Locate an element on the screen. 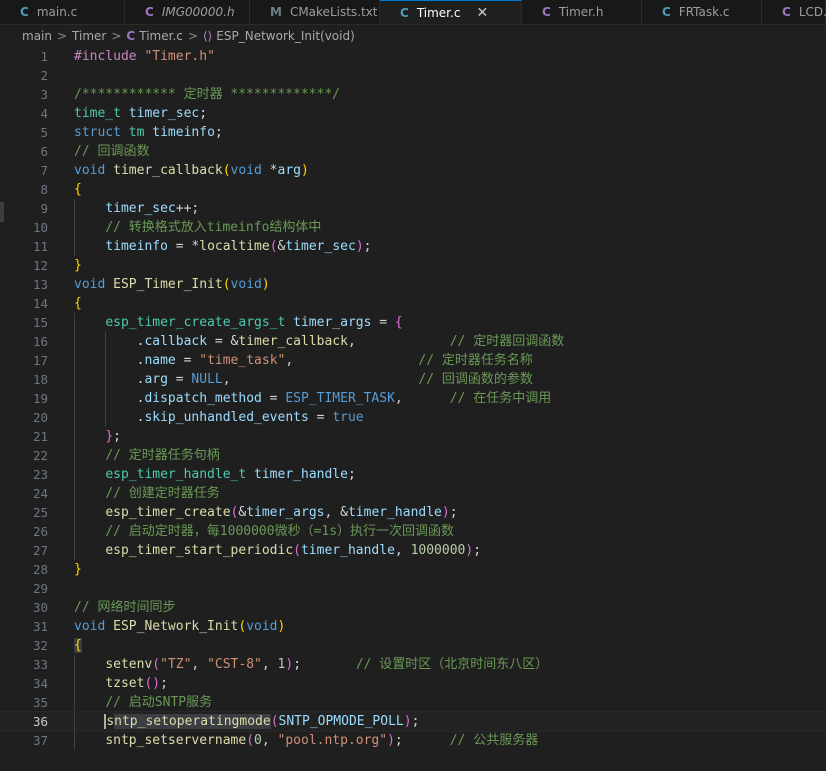  code-line: 5 struct tm timeinfo; is located at coordinates (413, 132).